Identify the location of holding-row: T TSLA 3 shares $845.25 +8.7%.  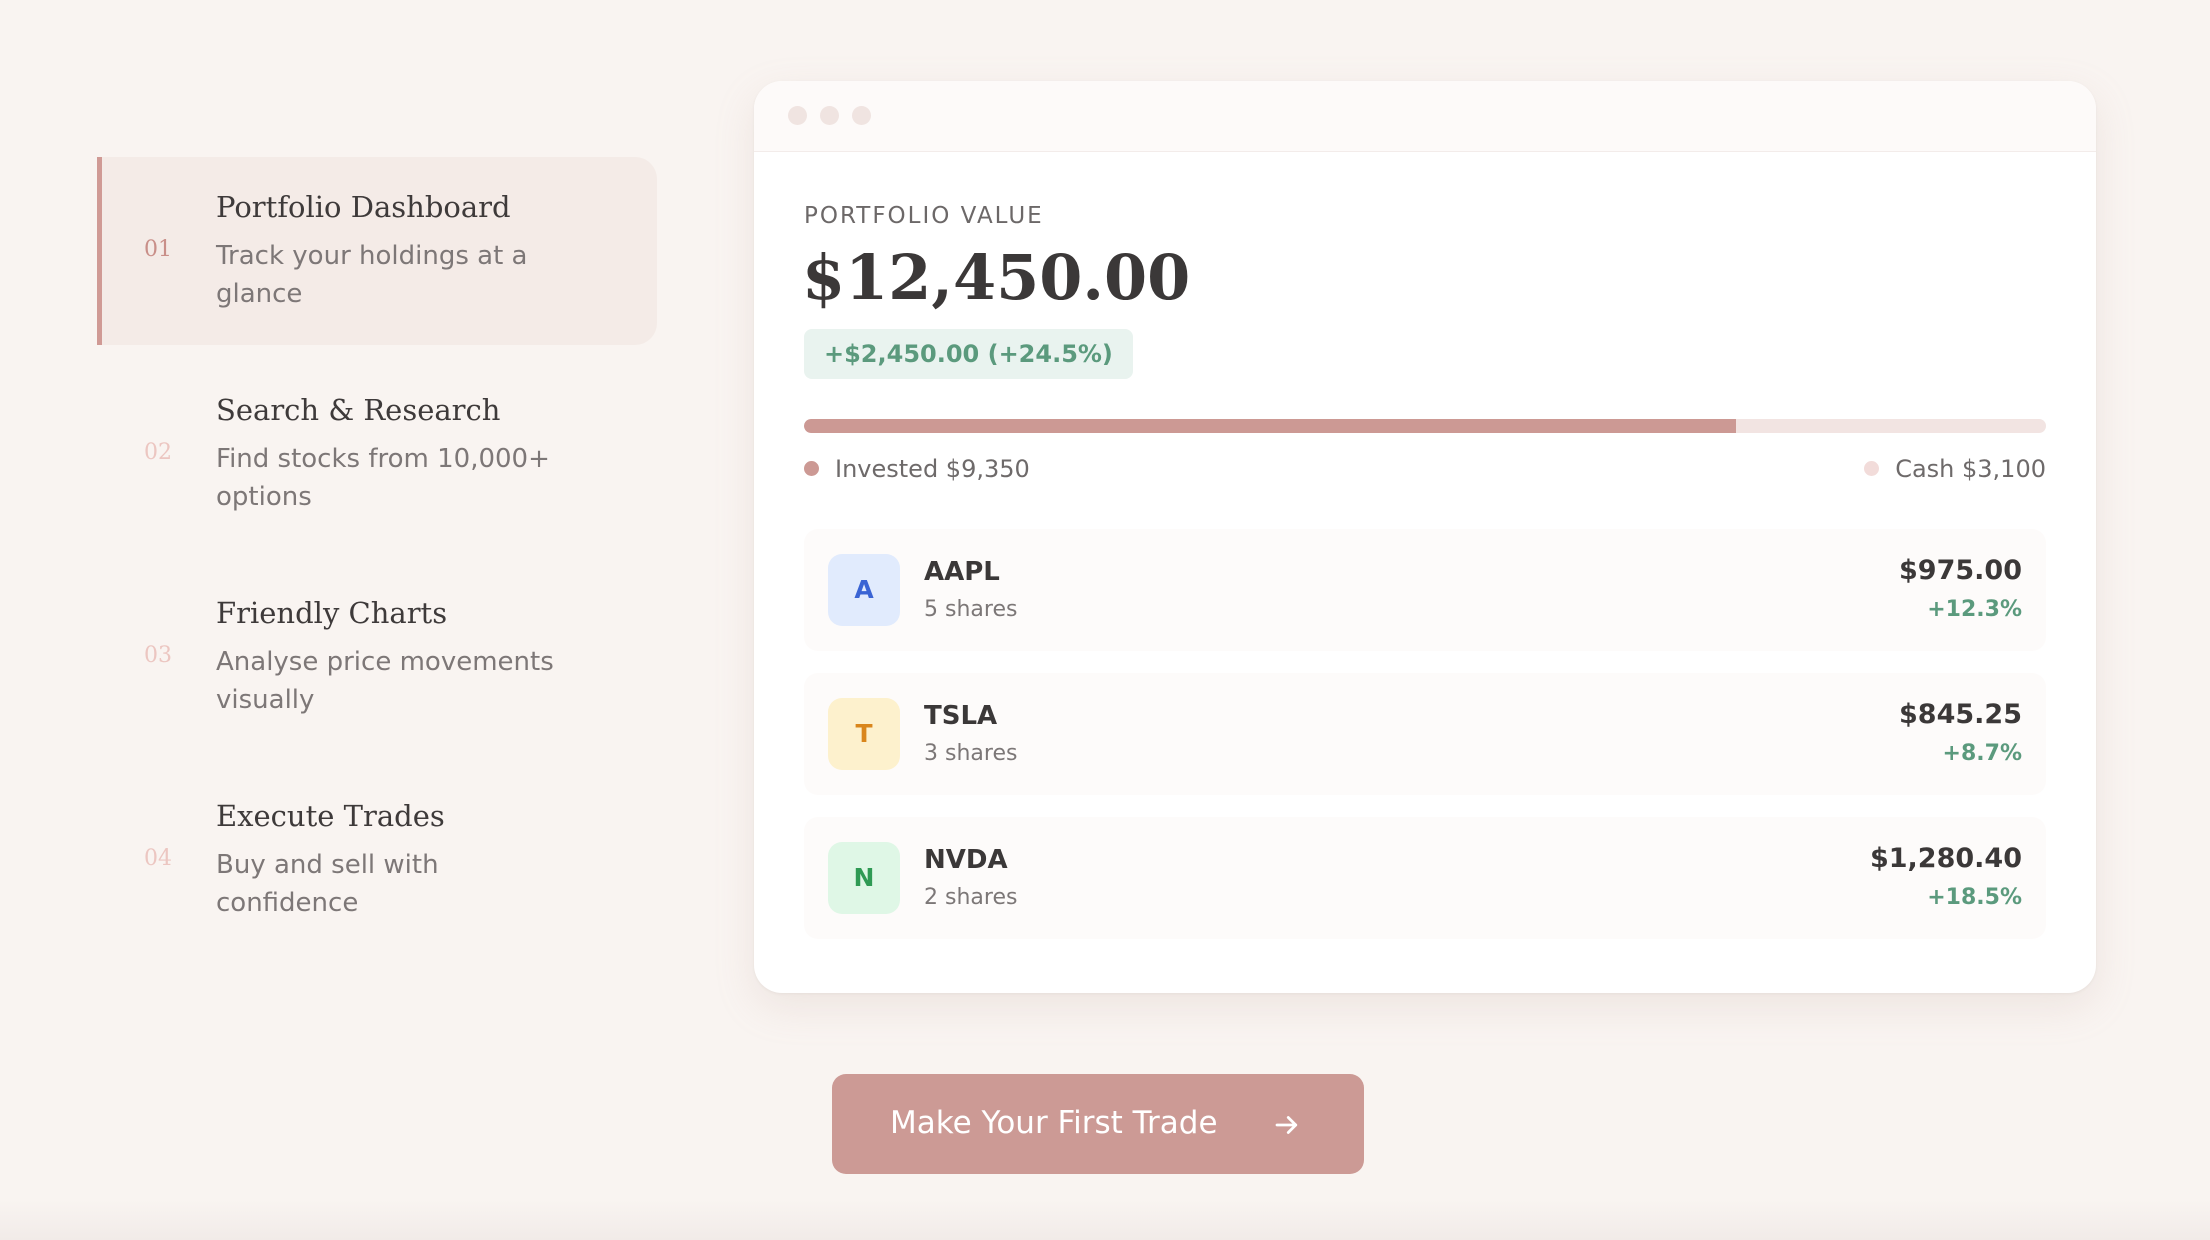
(1425, 734).